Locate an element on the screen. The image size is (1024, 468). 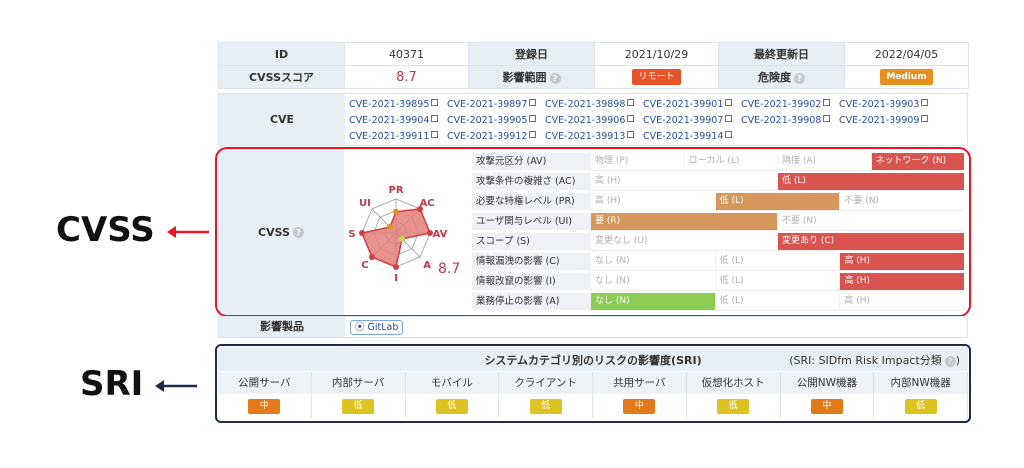
sri-side-label: SRI is located at coordinates (139, 384).